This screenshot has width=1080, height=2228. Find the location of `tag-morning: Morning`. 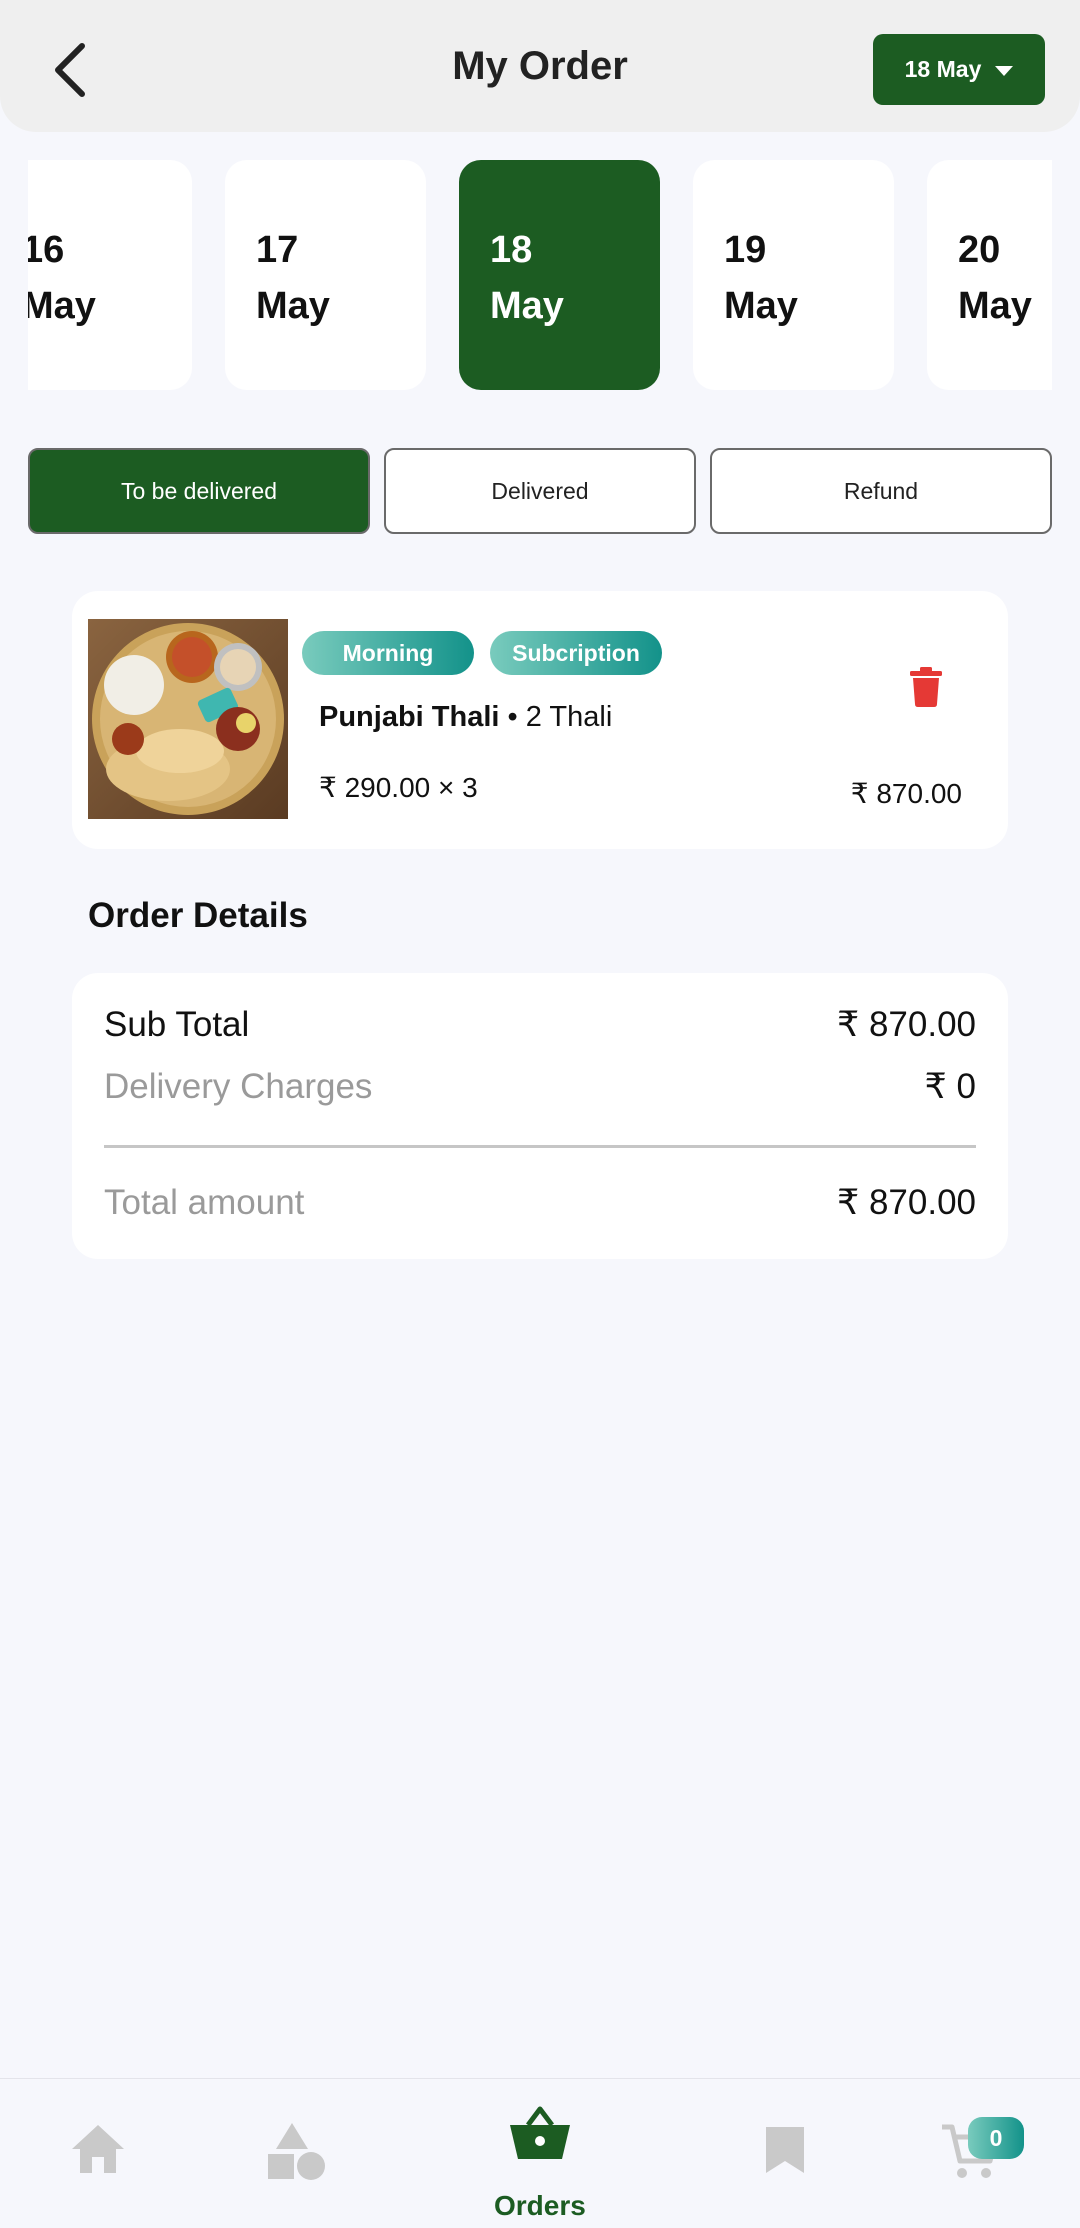

tag-morning: Morning is located at coordinates (388, 653).